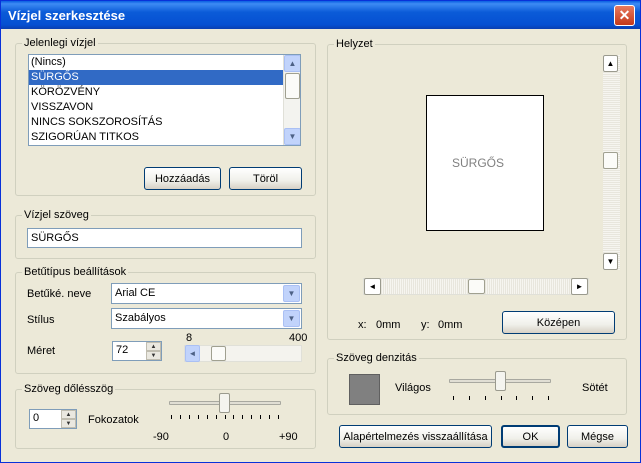  What do you see at coordinates (320, 15) in the screenshot?
I see `title-bar: Vízjel szerkesztése ✕` at bounding box center [320, 15].